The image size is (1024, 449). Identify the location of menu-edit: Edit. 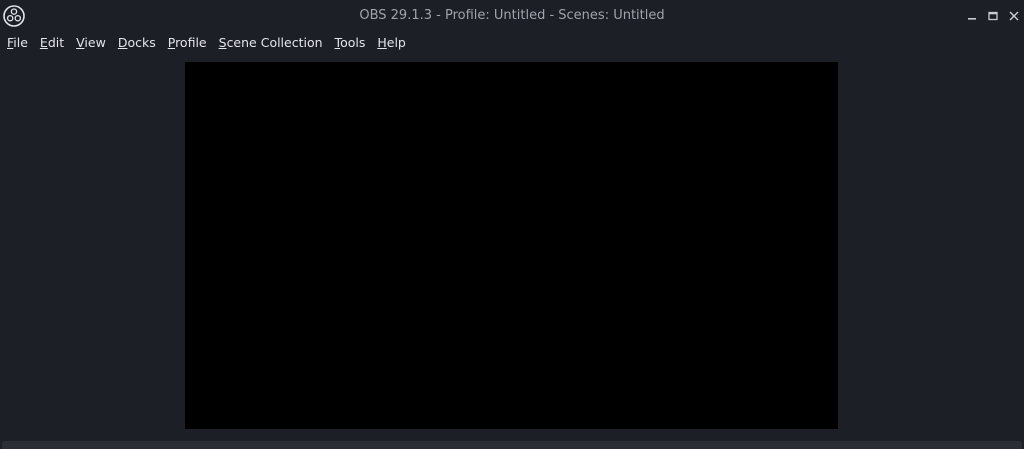
(52, 42).